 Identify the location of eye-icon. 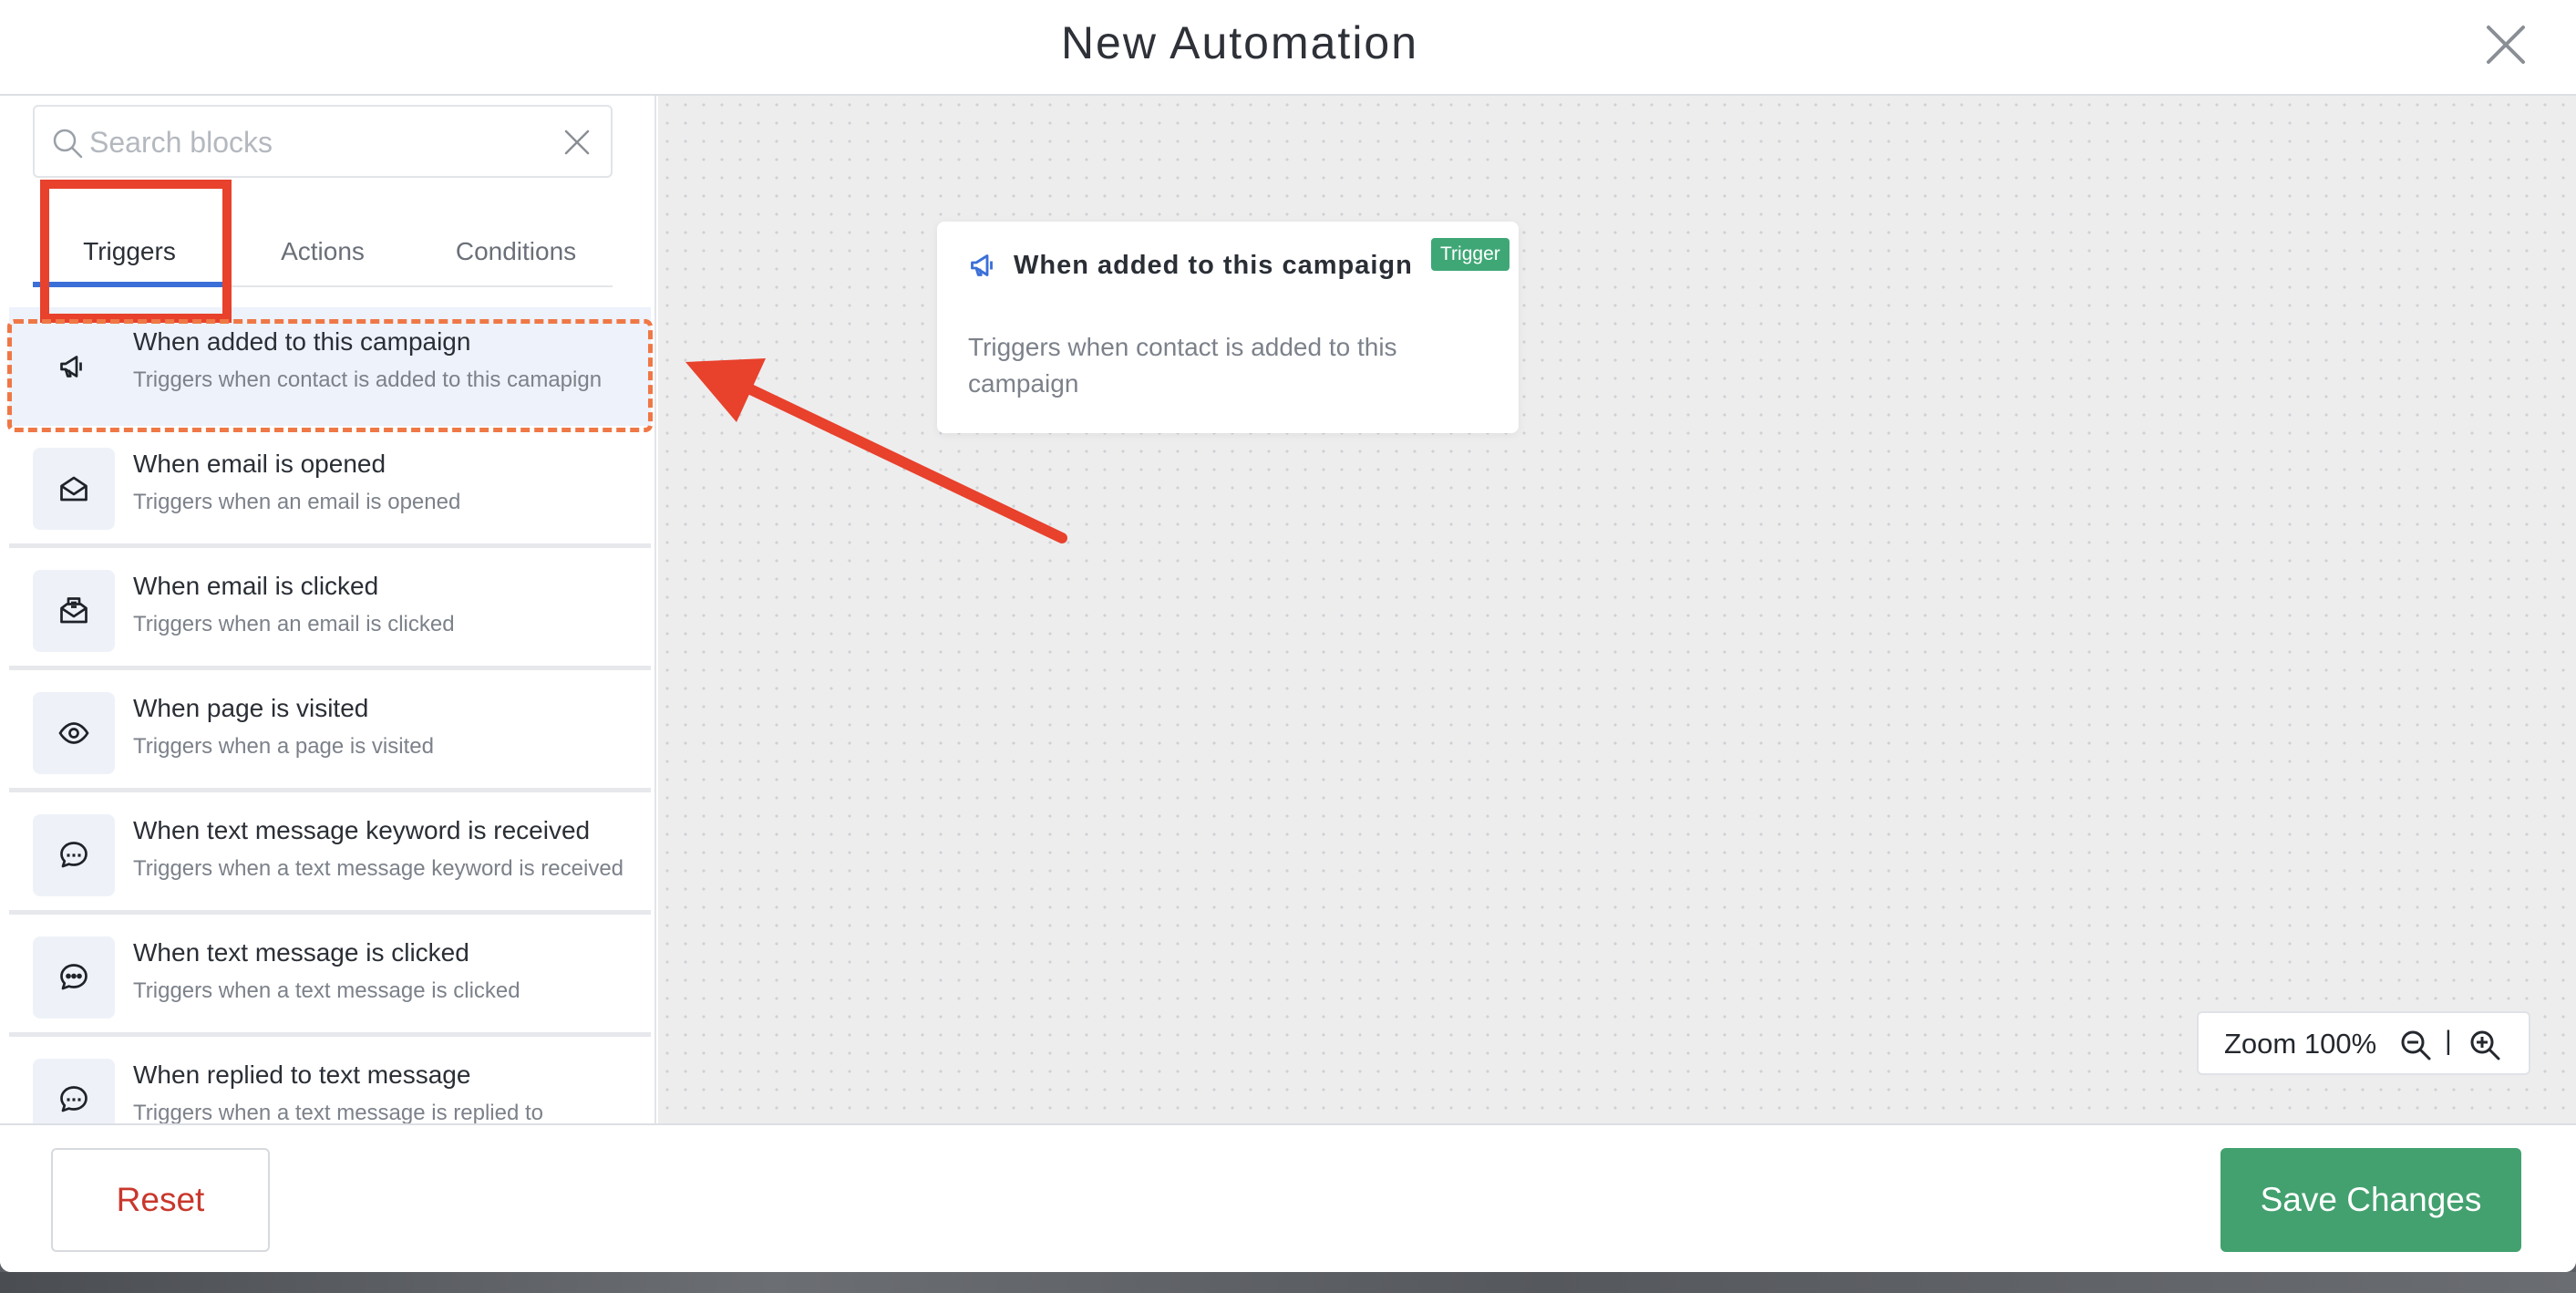
(73, 733).